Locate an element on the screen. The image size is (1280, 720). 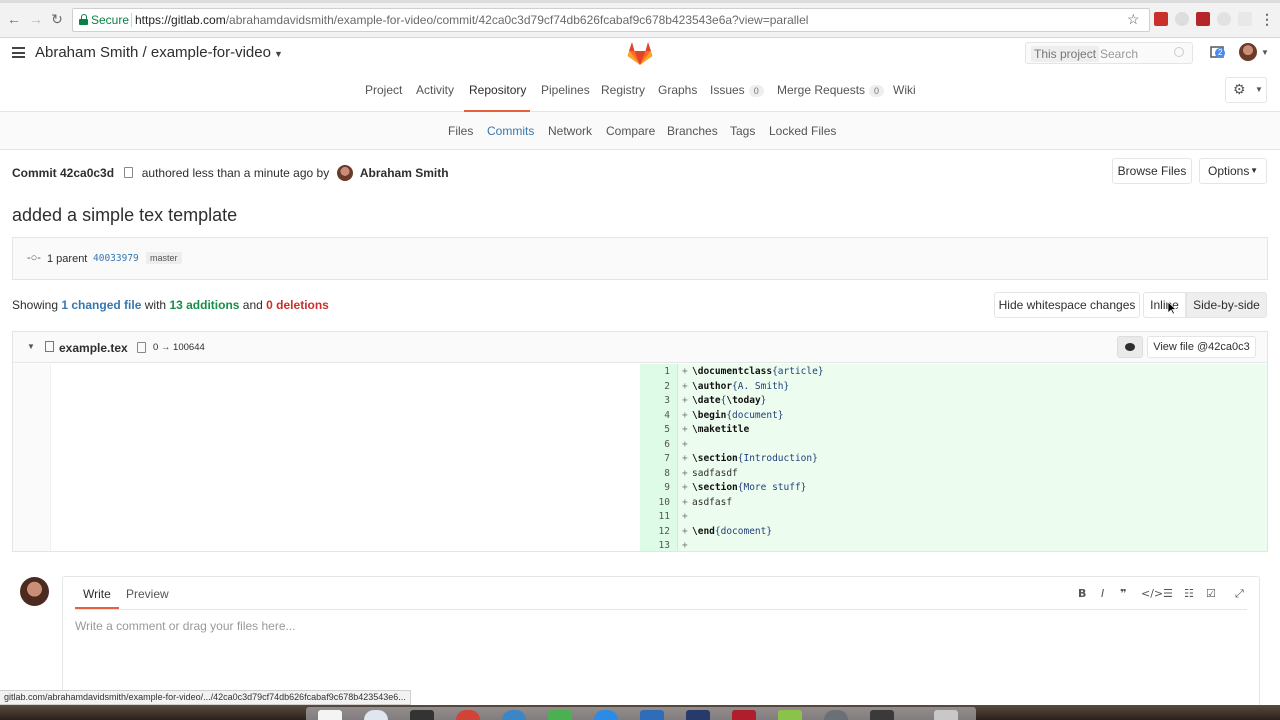
code-text: \documentclass{article} is located at coordinates (758, 372).